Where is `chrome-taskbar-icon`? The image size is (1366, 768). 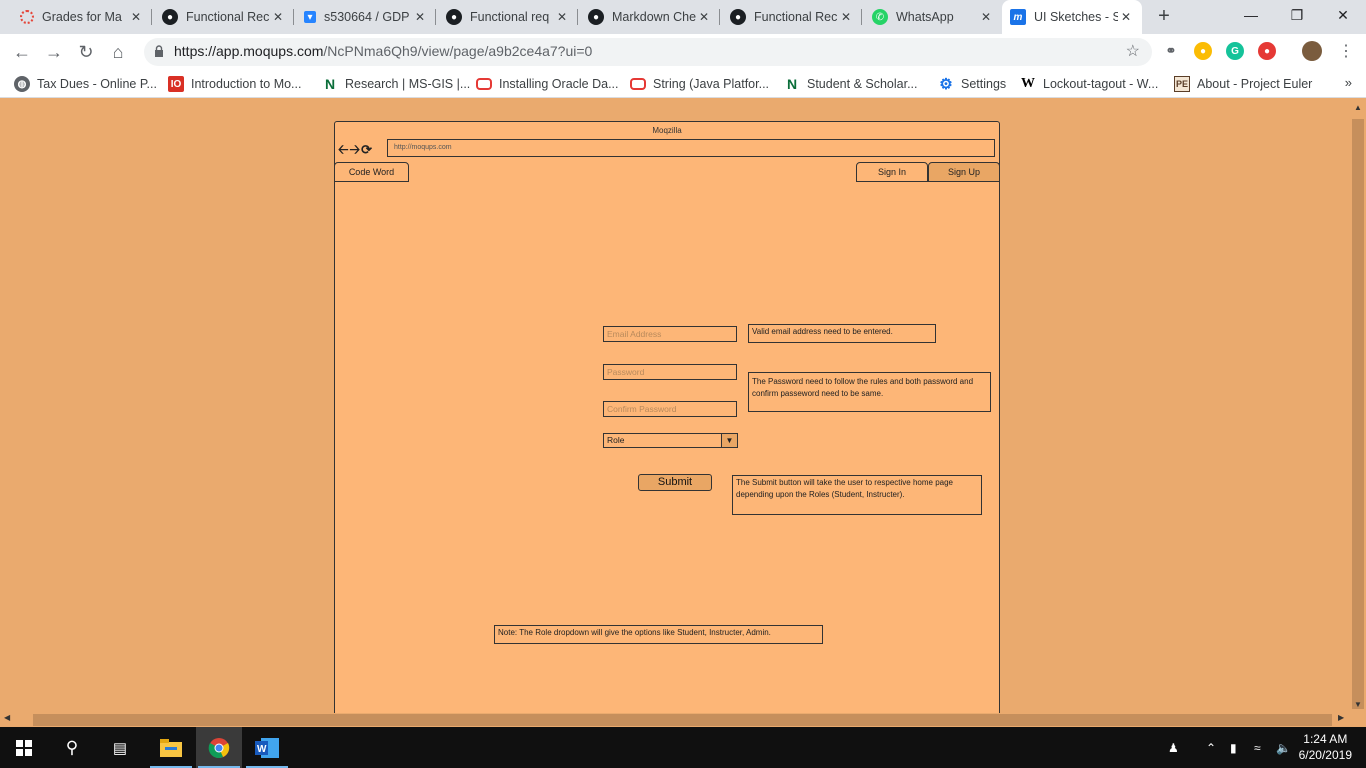 chrome-taskbar-icon is located at coordinates (219, 747).